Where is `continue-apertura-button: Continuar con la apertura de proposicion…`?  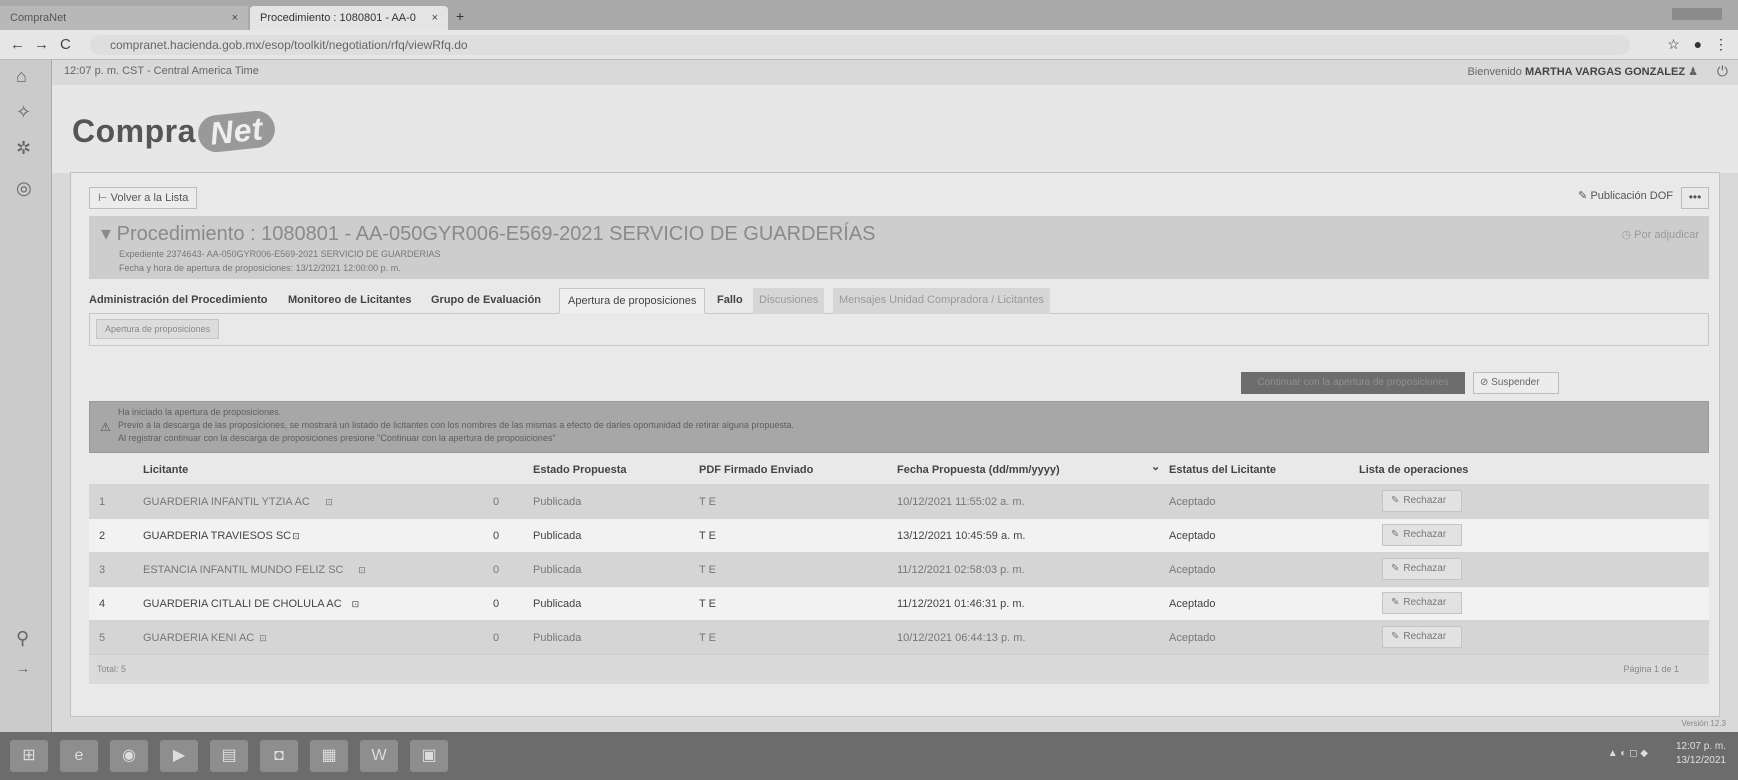 continue-apertura-button: Continuar con la apertura de proposicion… is located at coordinates (1353, 383).